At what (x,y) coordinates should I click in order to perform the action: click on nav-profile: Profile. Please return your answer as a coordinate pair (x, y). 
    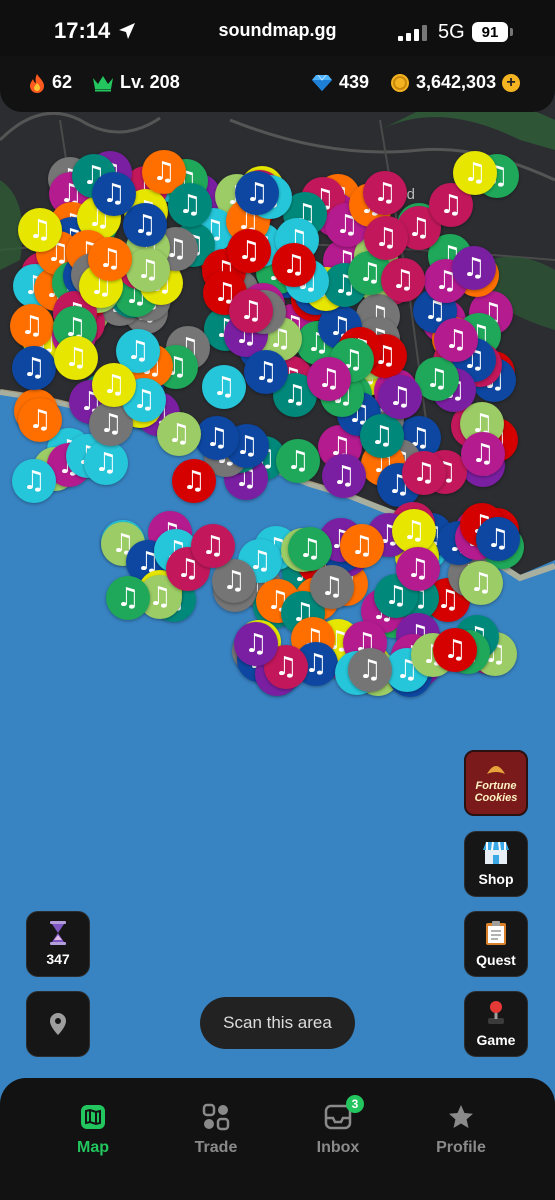
    Looking at the image, I should click on (461, 1130).